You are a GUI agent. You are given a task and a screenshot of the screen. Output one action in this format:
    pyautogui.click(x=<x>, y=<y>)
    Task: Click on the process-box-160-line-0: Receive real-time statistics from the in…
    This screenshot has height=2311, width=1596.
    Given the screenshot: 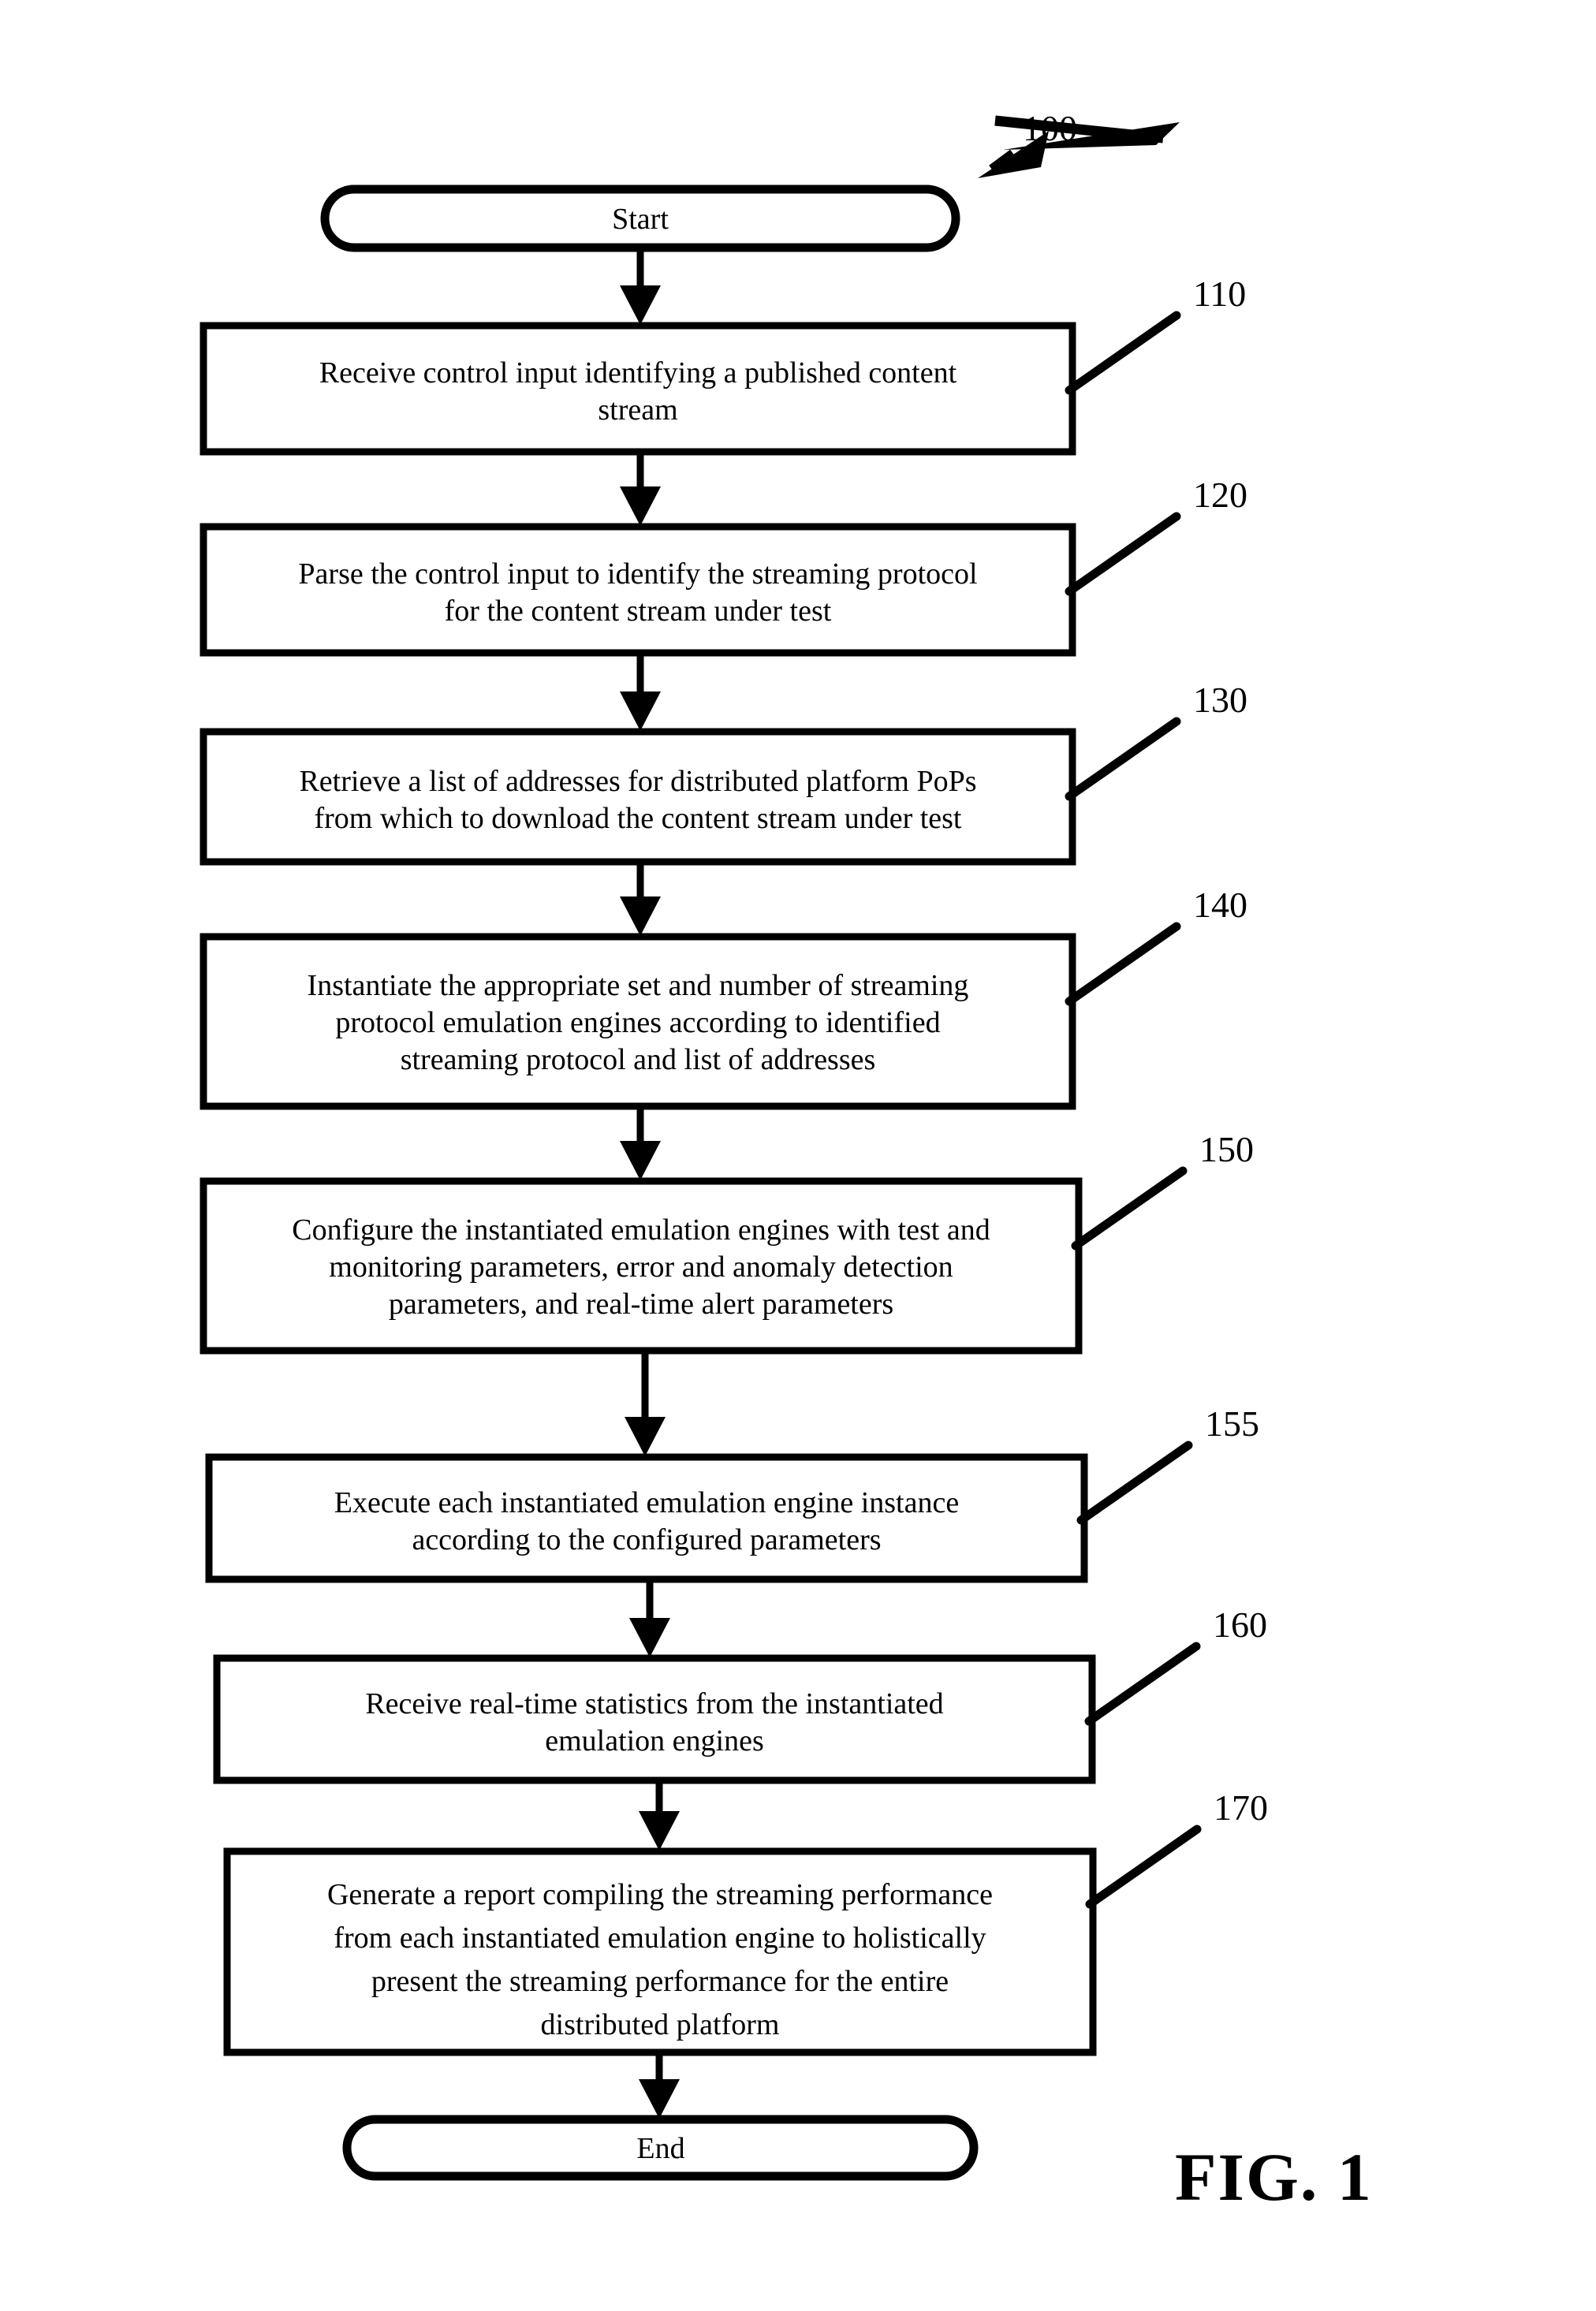 What is the action you would take?
    pyautogui.click(x=654, y=1703)
    